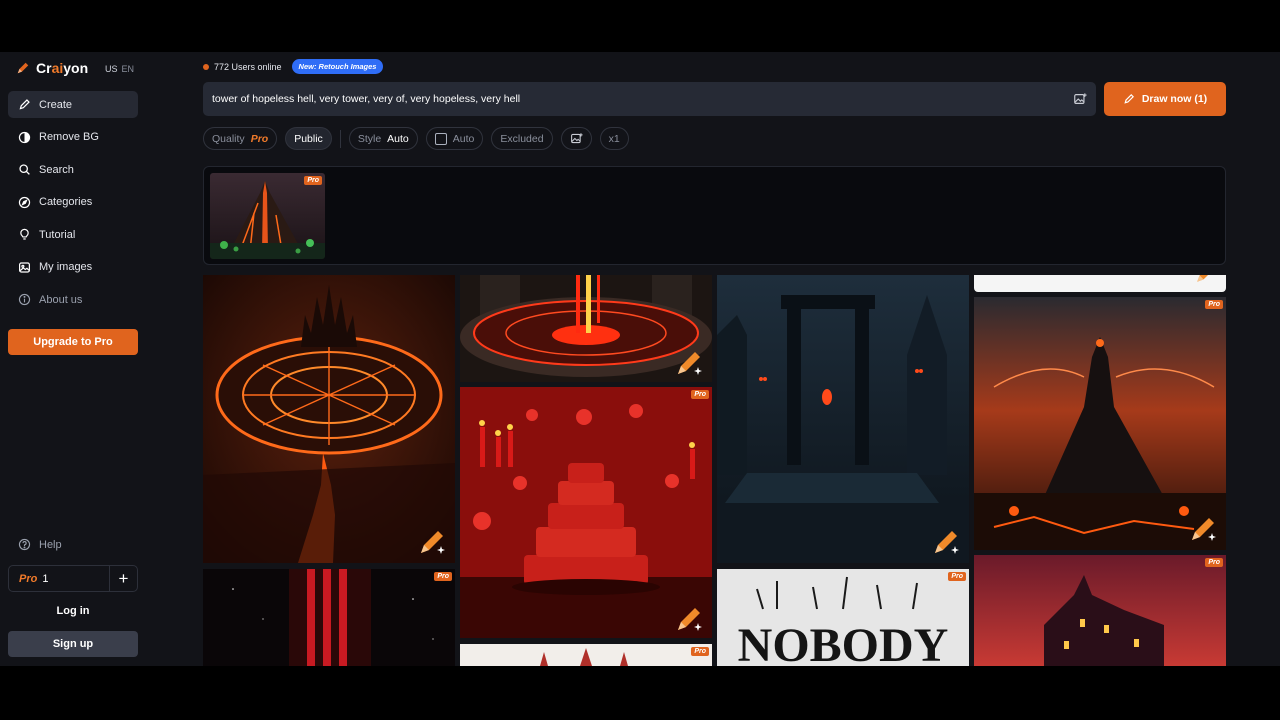 Image resolution: width=1280 pixels, height=720 pixels. I want to click on aspect-square-icon, so click(440, 138).